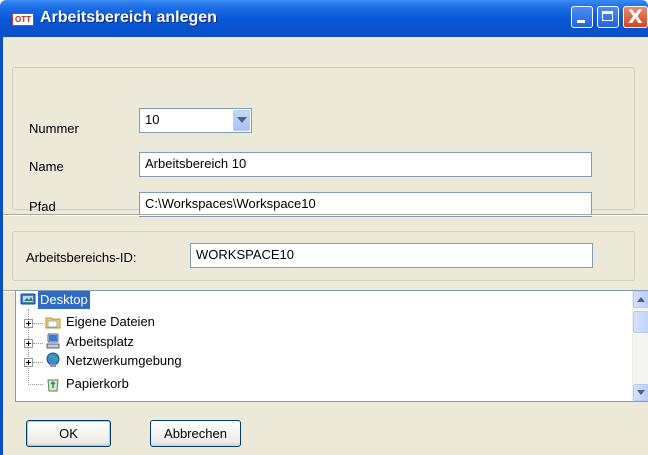  I want to click on my-computer-icon, so click(53, 341).